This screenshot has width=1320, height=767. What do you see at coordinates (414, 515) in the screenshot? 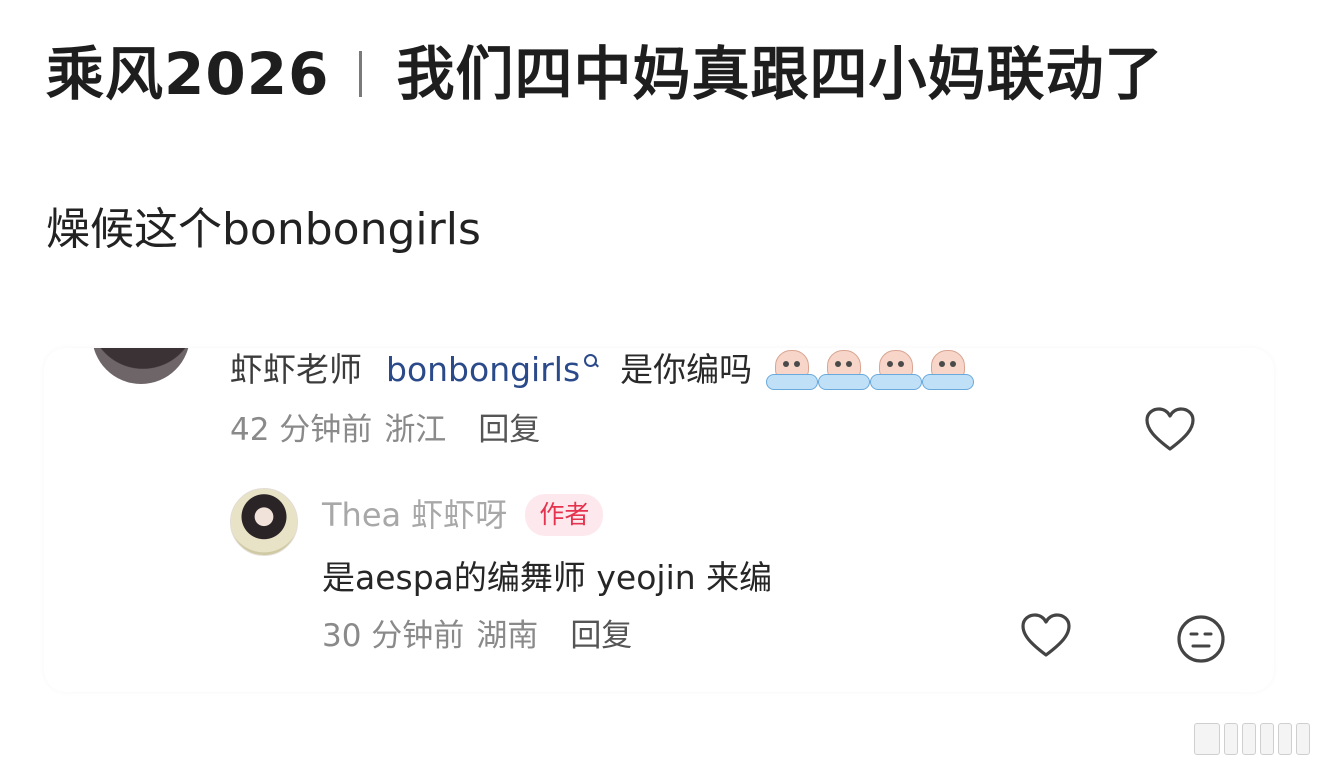
I see `reply-username: Thea 虾虾呀` at bounding box center [414, 515].